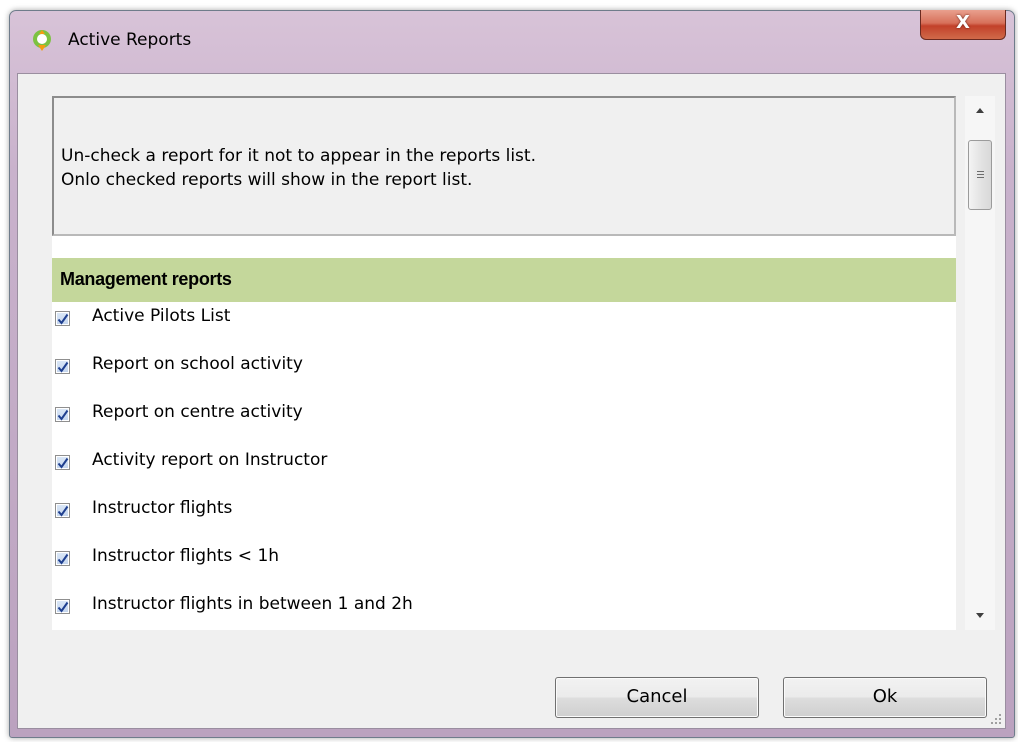  What do you see at coordinates (504, 512) in the screenshot?
I see `report-row: Instructor flights` at bounding box center [504, 512].